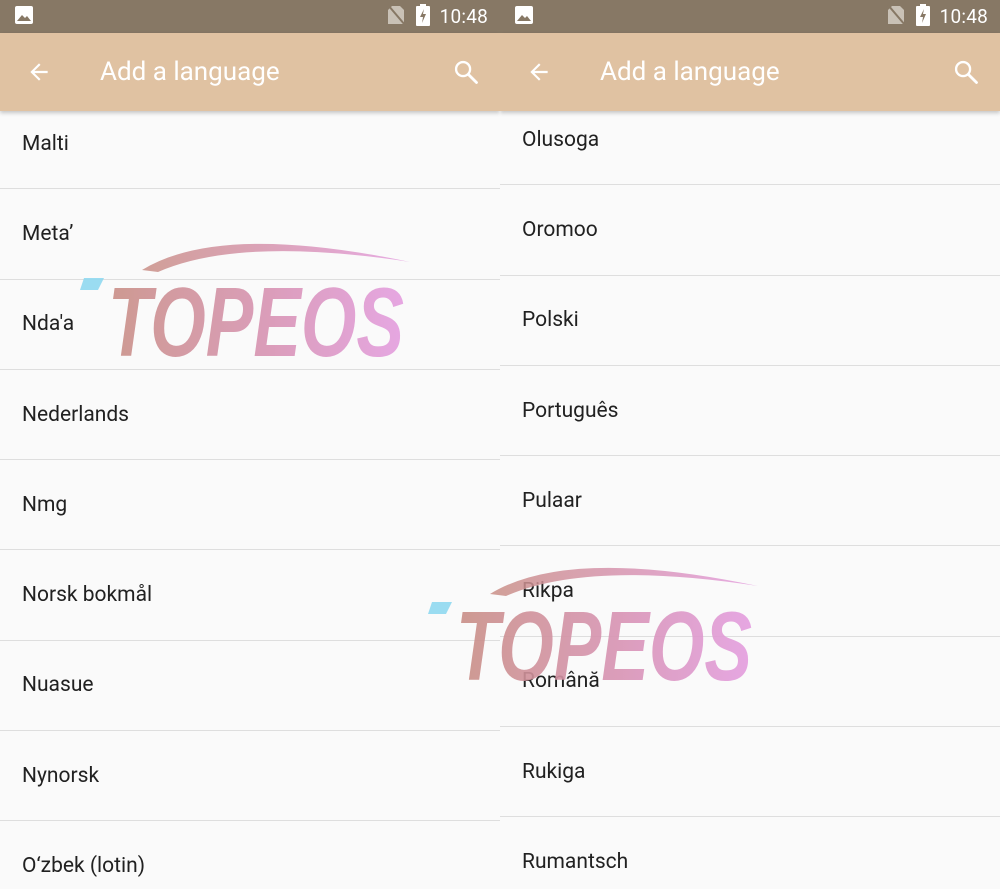 The height and width of the screenshot is (889, 1000). I want to click on language-item: Nda'a, so click(250, 325).